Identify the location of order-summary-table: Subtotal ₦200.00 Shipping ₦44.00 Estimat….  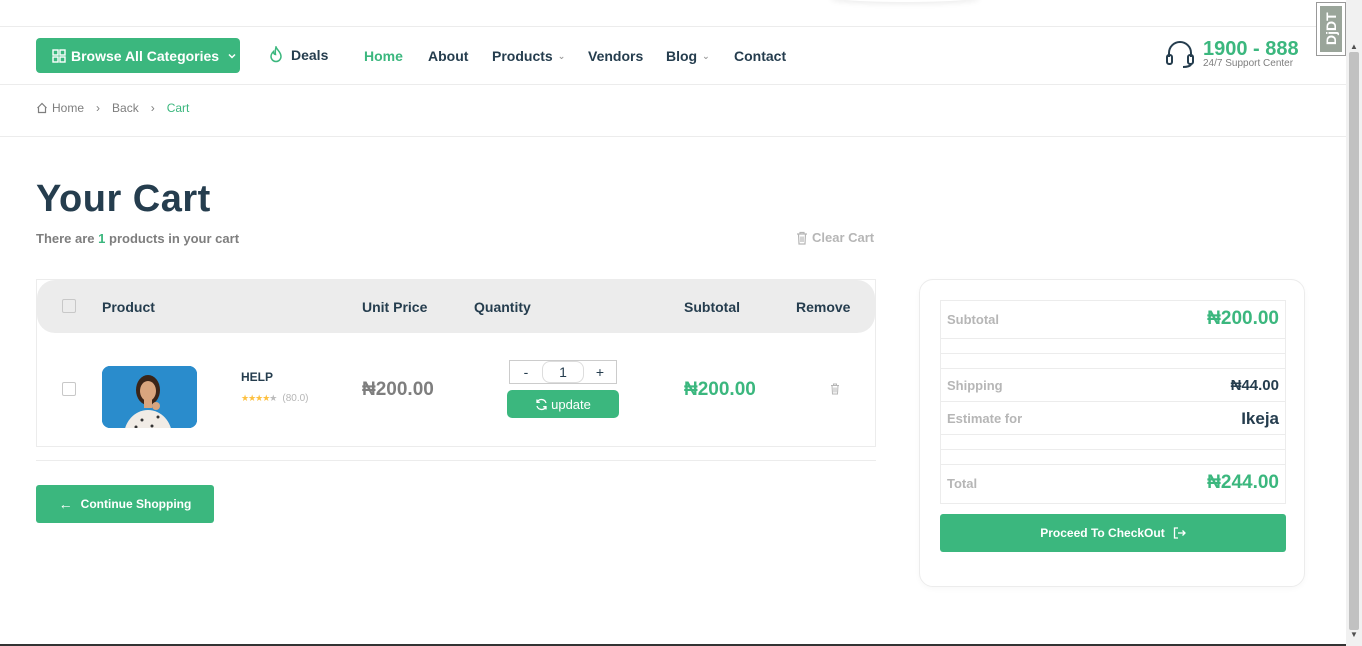
(1113, 402).